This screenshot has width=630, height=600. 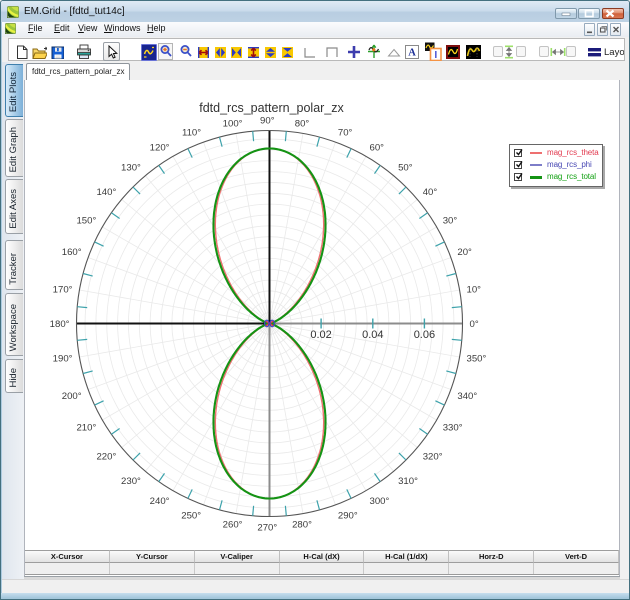 What do you see at coordinates (63, 289) in the screenshot?
I see `svg-text: 170°` at bounding box center [63, 289].